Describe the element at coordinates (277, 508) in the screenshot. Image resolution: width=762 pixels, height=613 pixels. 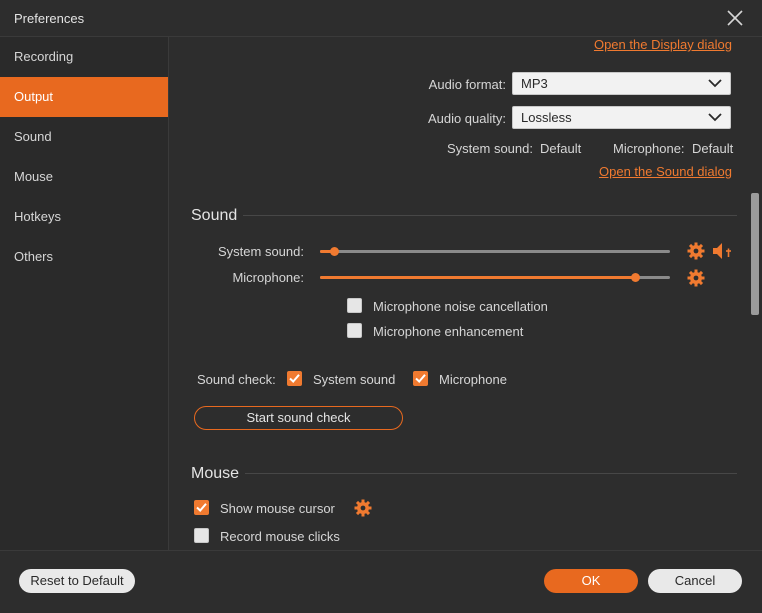
I see `show-mouse-cursor-label: Show mouse cursor` at that location.